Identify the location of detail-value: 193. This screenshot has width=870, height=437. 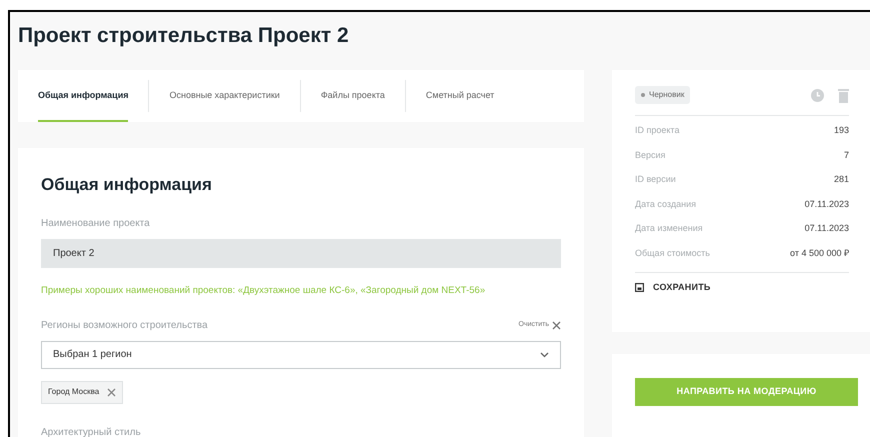
(841, 130).